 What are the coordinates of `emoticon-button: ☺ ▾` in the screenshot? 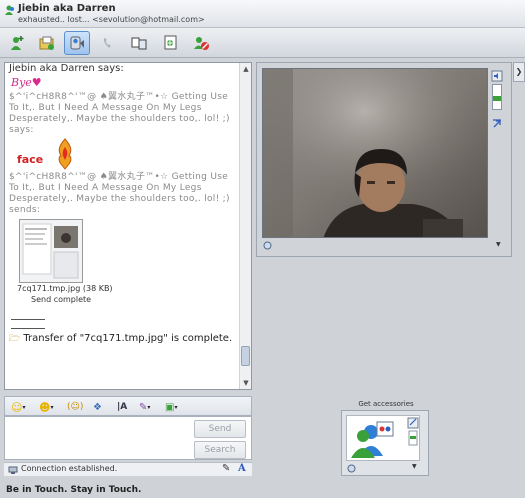 It's located at (18, 407).